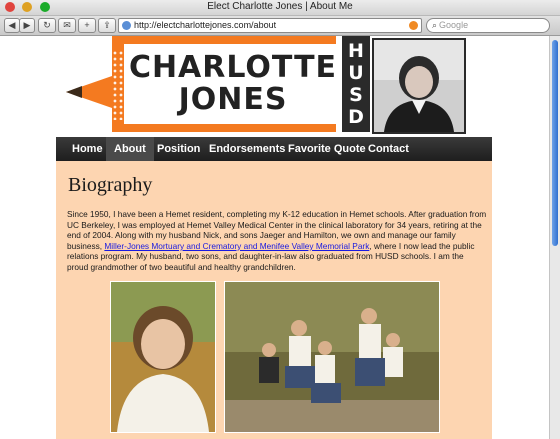 The width and height of the screenshot is (560, 439). I want to click on forward-button: ▶, so click(27, 25).